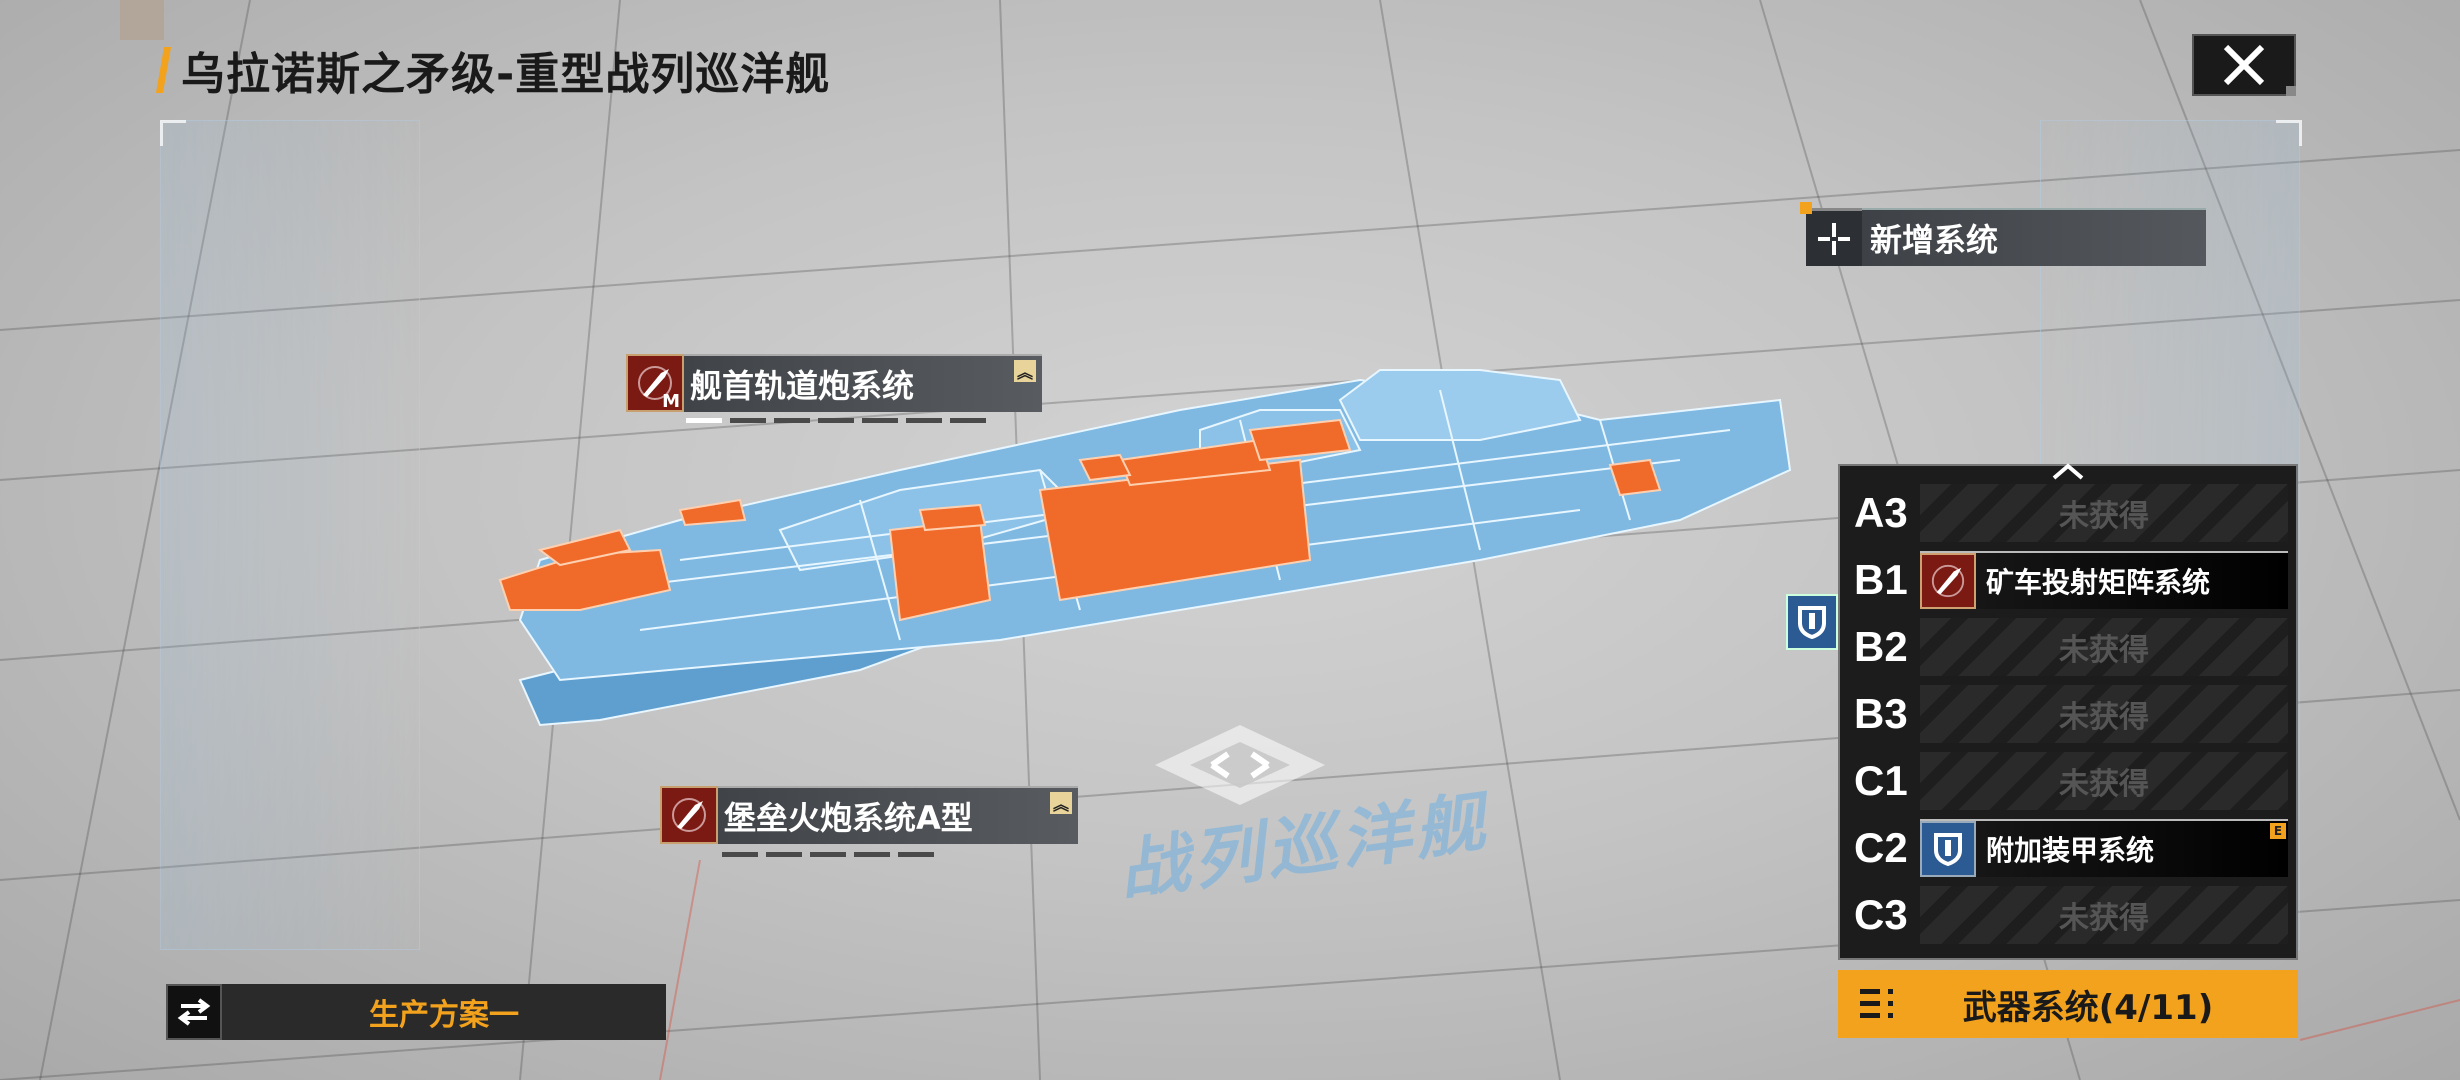 Image resolution: width=2460 pixels, height=1080 pixels. I want to click on slot-code: C2, so click(1881, 847).